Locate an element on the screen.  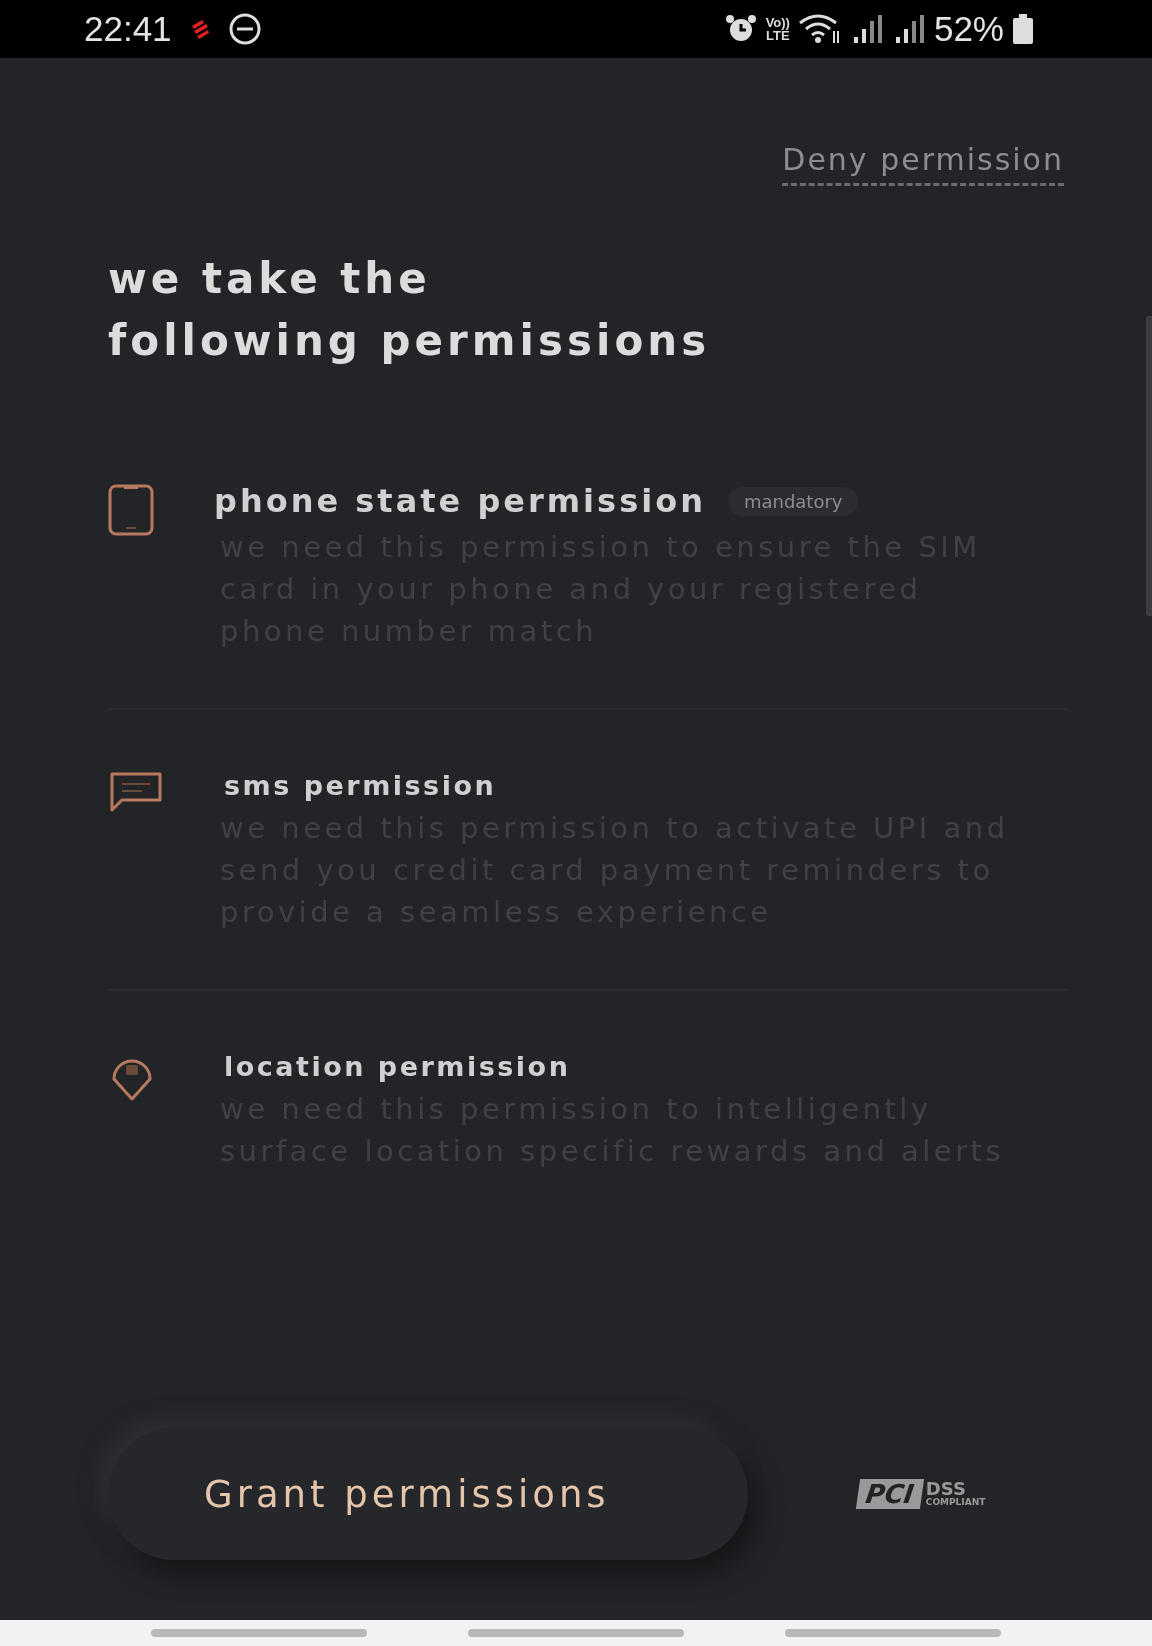
permission-title: phone state permission is located at coordinates (460, 501).